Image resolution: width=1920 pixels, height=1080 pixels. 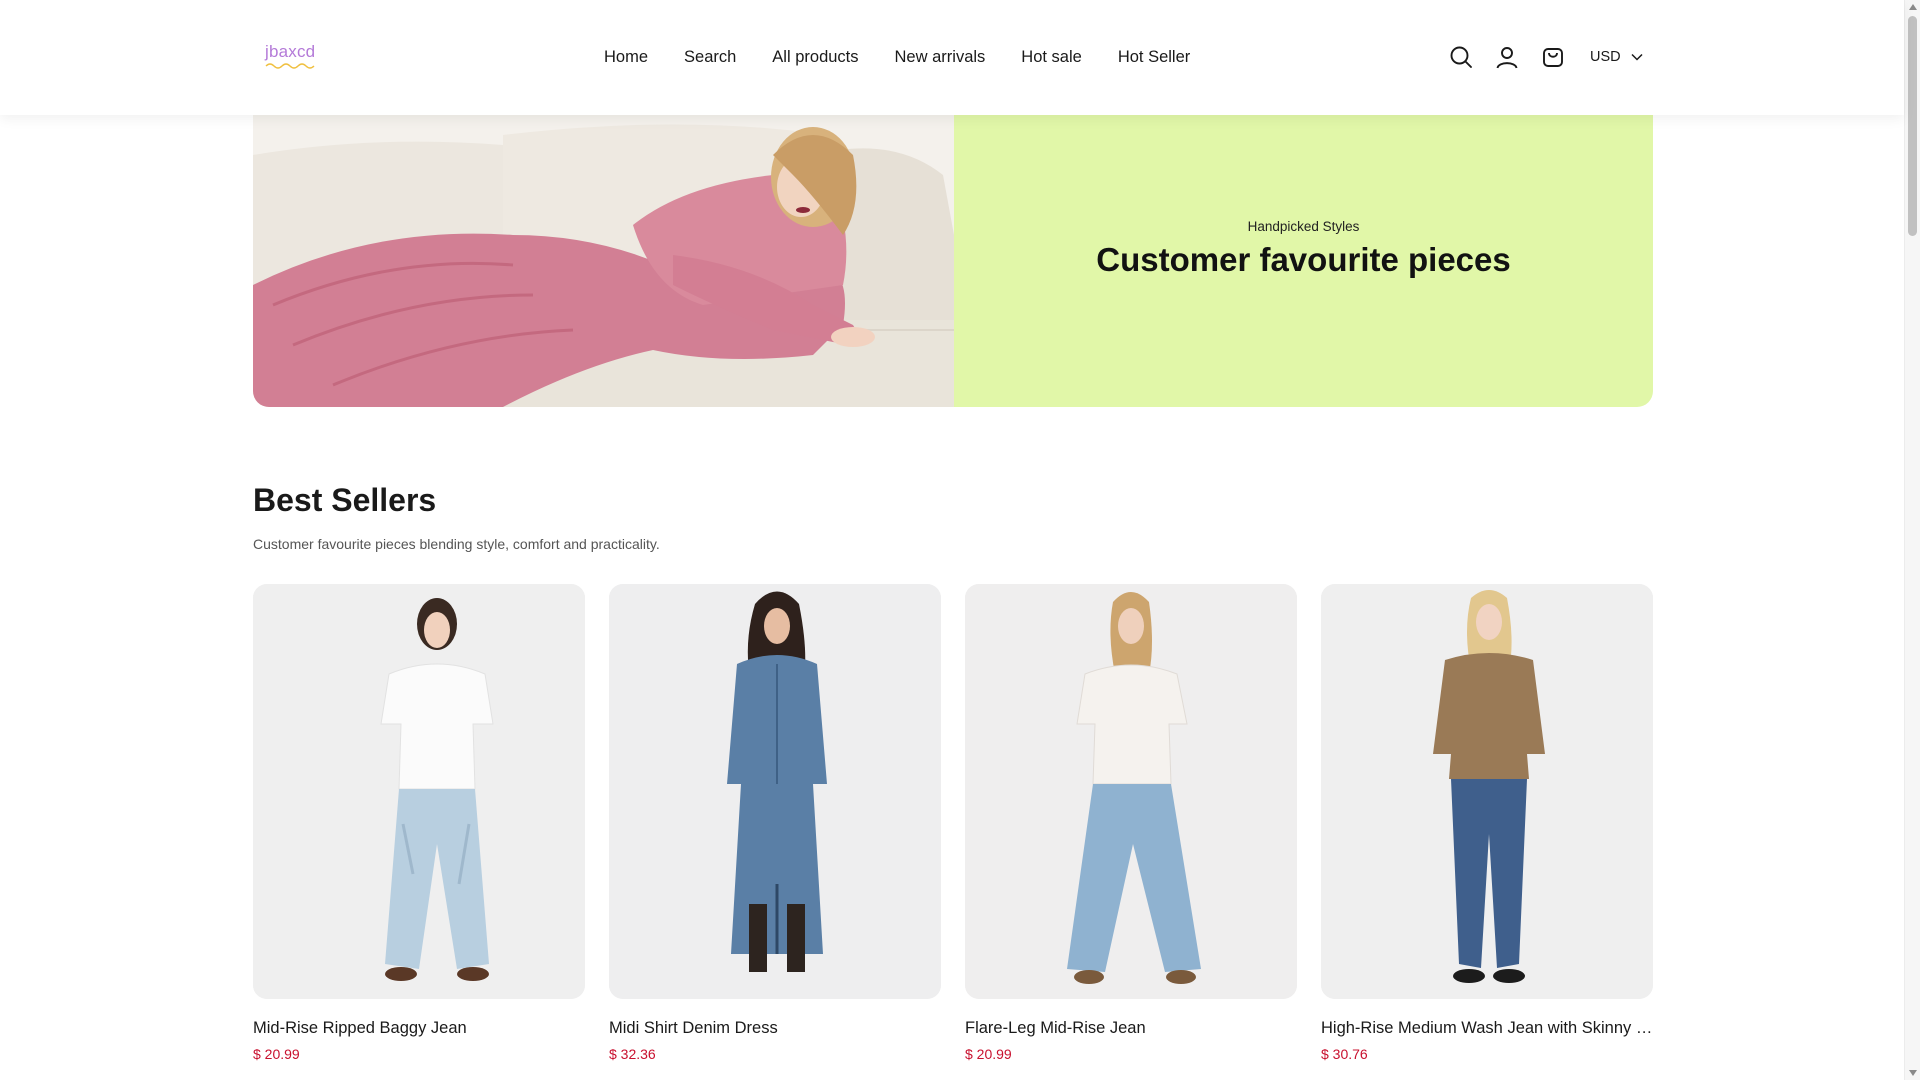 I want to click on currency-selector: USD, so click(x=1616, y=57).